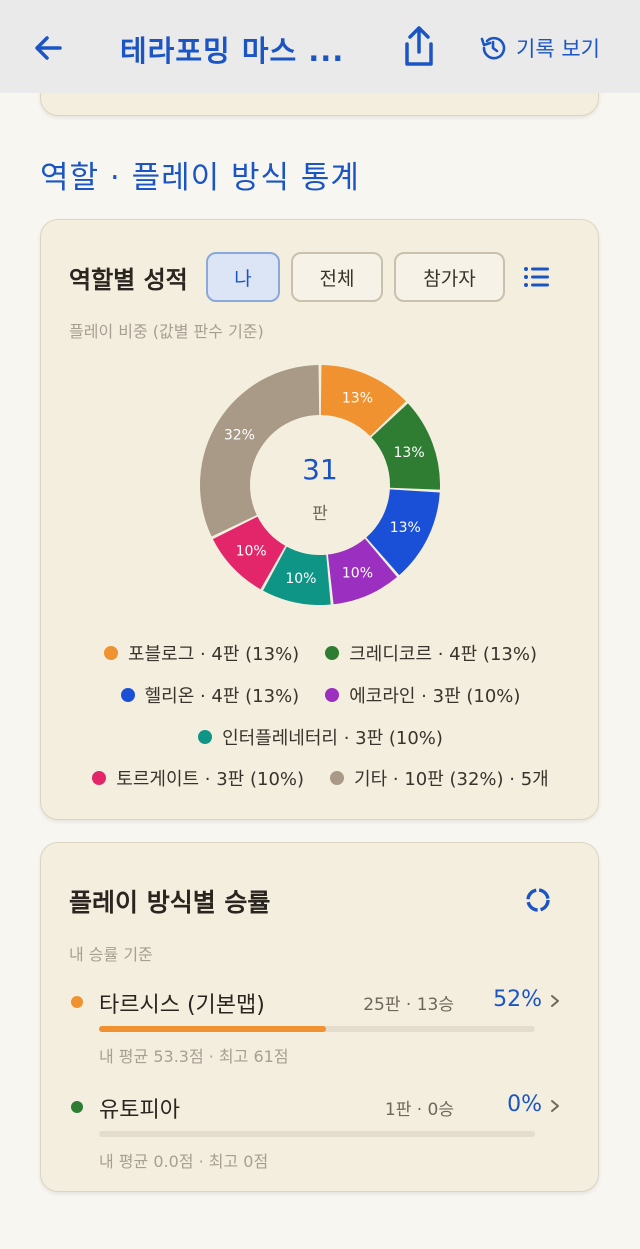  Describe the element at coordinates (184, 1161) in the screenshot. I see `map-meta: 내 평균 0.0점 · 최고 0점` at that location.